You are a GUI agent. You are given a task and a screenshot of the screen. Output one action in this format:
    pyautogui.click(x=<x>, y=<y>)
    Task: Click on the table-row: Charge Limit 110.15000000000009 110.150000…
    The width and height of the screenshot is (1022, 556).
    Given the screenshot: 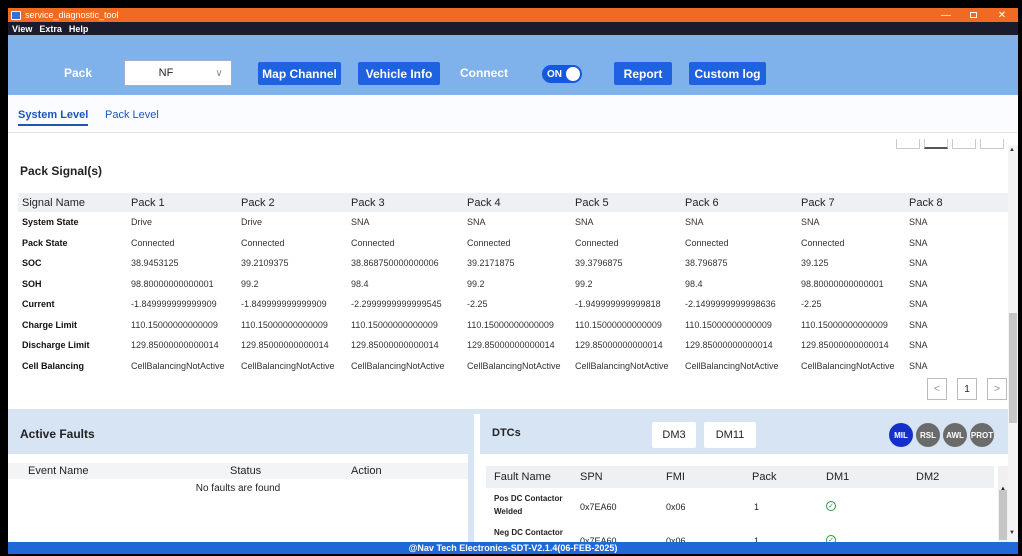 What is the action you would take?
    pyautogui.click(x=513, y=325)
    